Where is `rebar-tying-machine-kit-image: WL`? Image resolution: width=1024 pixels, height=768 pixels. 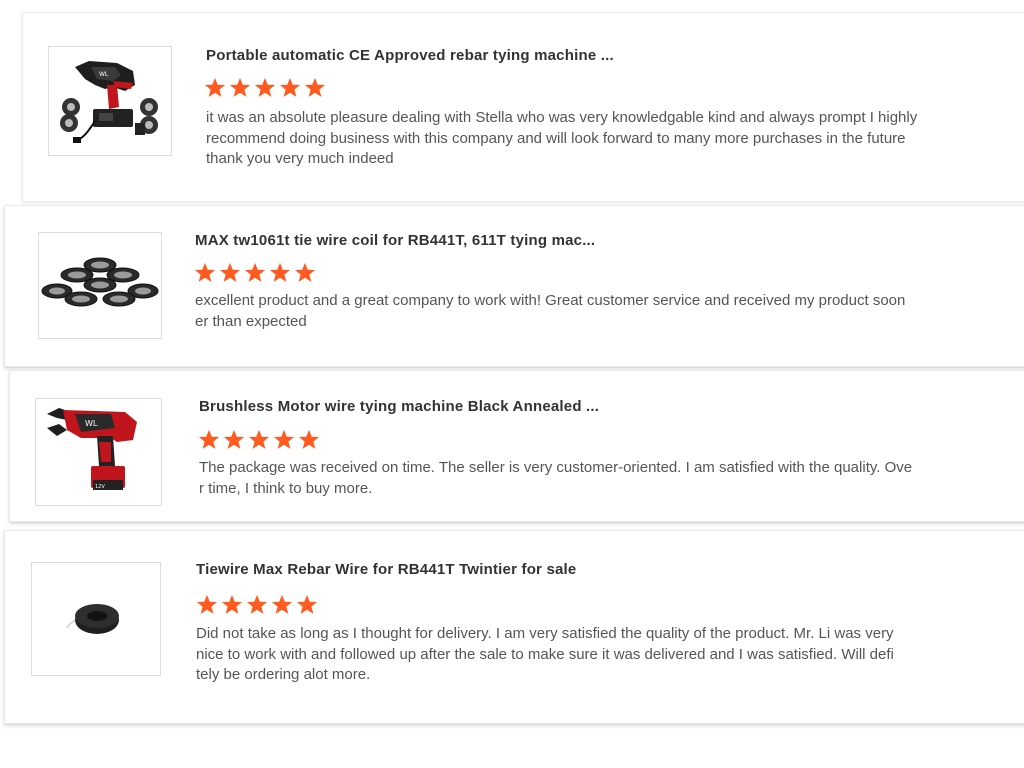
rebar-tying-machine-kit-image: WL is located at coordinates (109, 102).